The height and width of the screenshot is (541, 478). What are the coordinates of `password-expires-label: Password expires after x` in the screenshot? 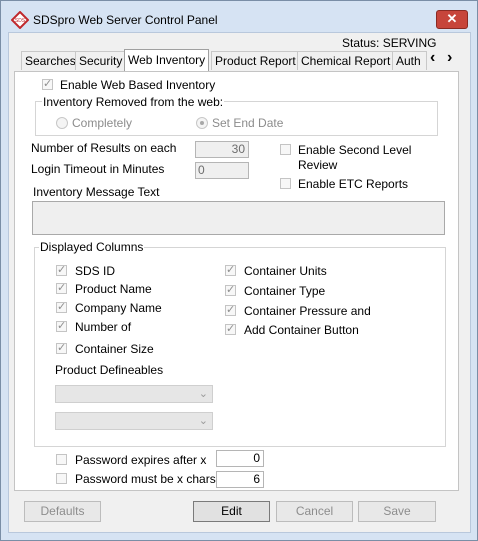 It's located at (141, 460).